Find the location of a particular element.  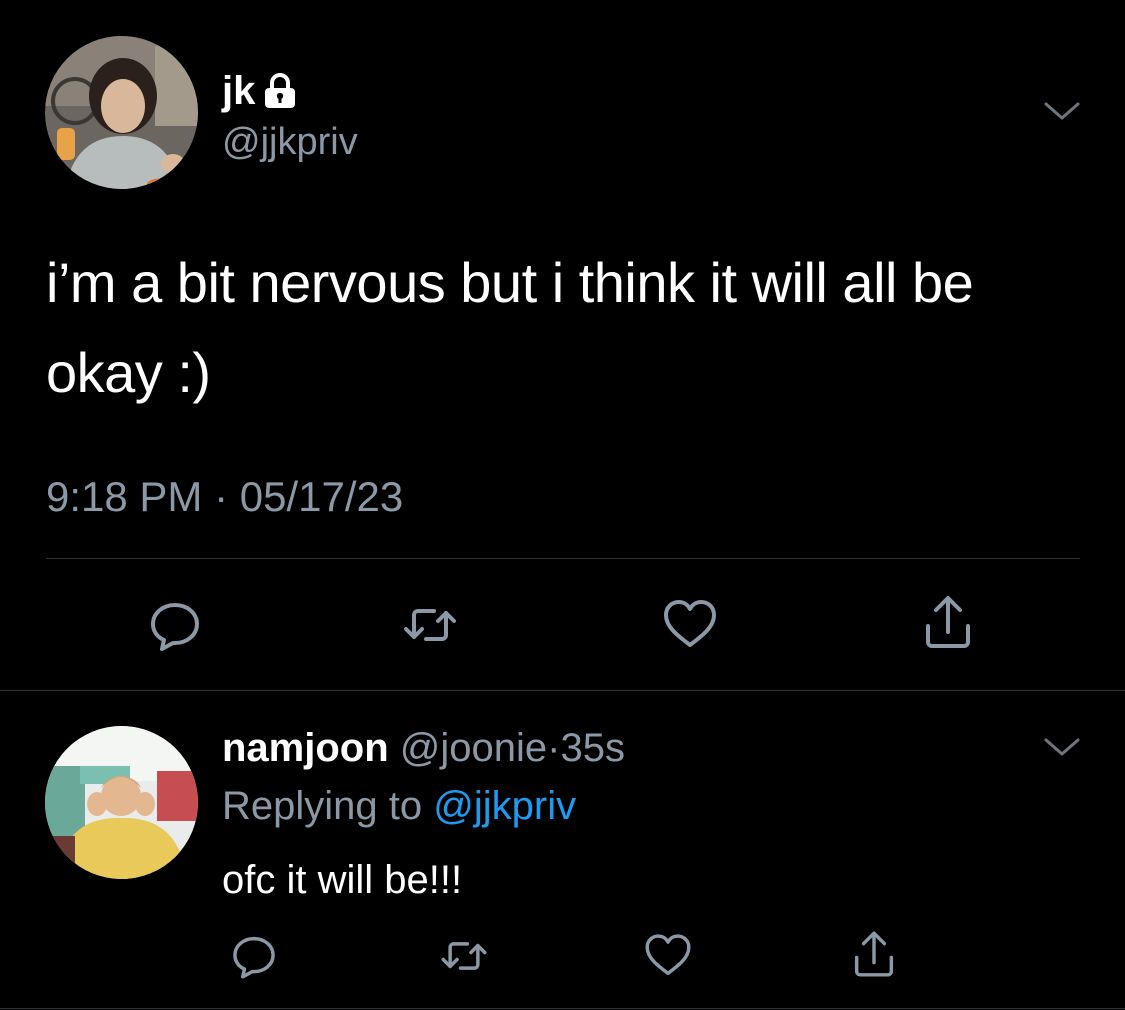

replying-to: Replying to @jjkpriv is located at coordinates (399, 806).